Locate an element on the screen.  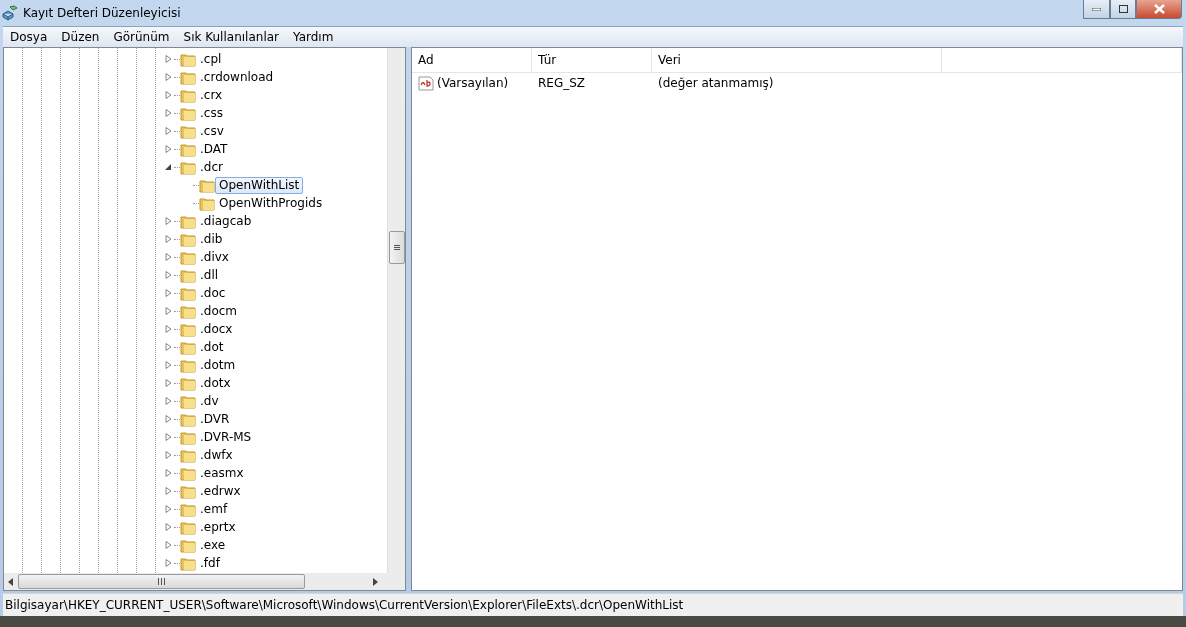
vertical-scrollbar is located at coordinates (396, 310).